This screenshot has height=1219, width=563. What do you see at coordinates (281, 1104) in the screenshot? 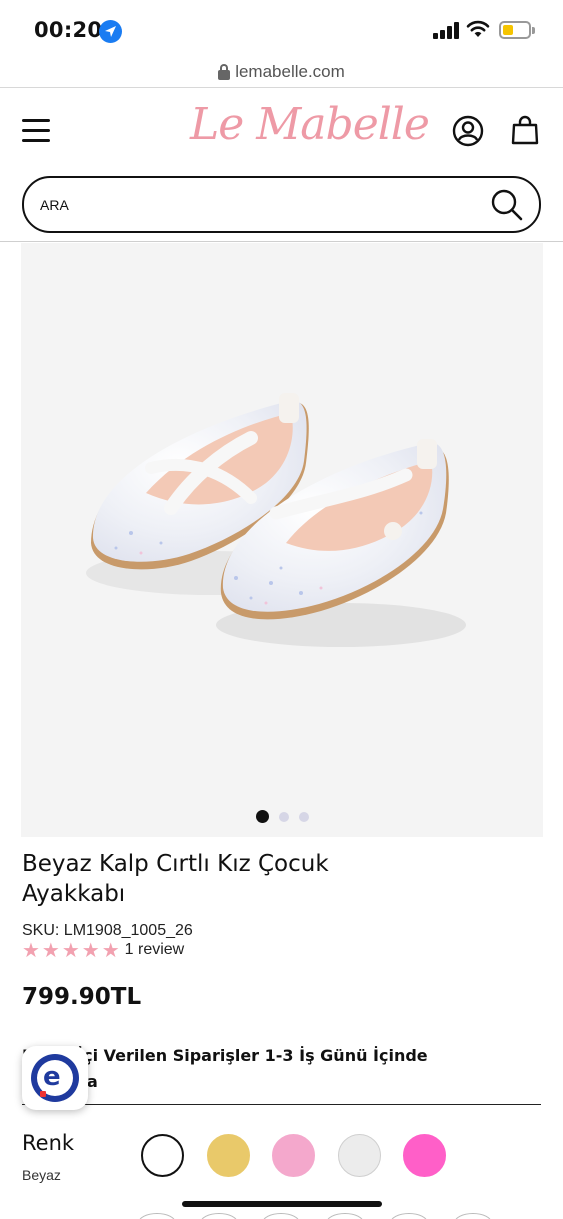
I see `section-divider` at bounding box center [281, 1104].